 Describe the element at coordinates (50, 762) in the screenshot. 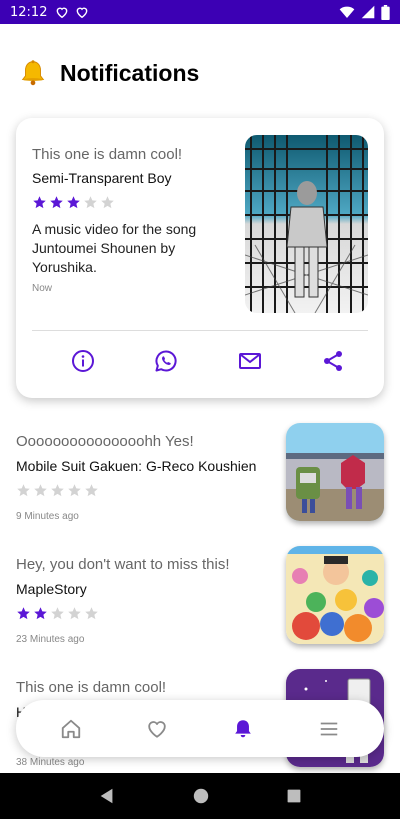

I see `item-time: 38 Minutes ago` at that location.